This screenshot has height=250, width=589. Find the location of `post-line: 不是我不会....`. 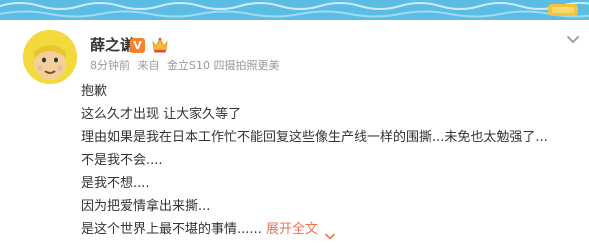

post-line: 不是我不会.... is located at coordinates (122, 160).